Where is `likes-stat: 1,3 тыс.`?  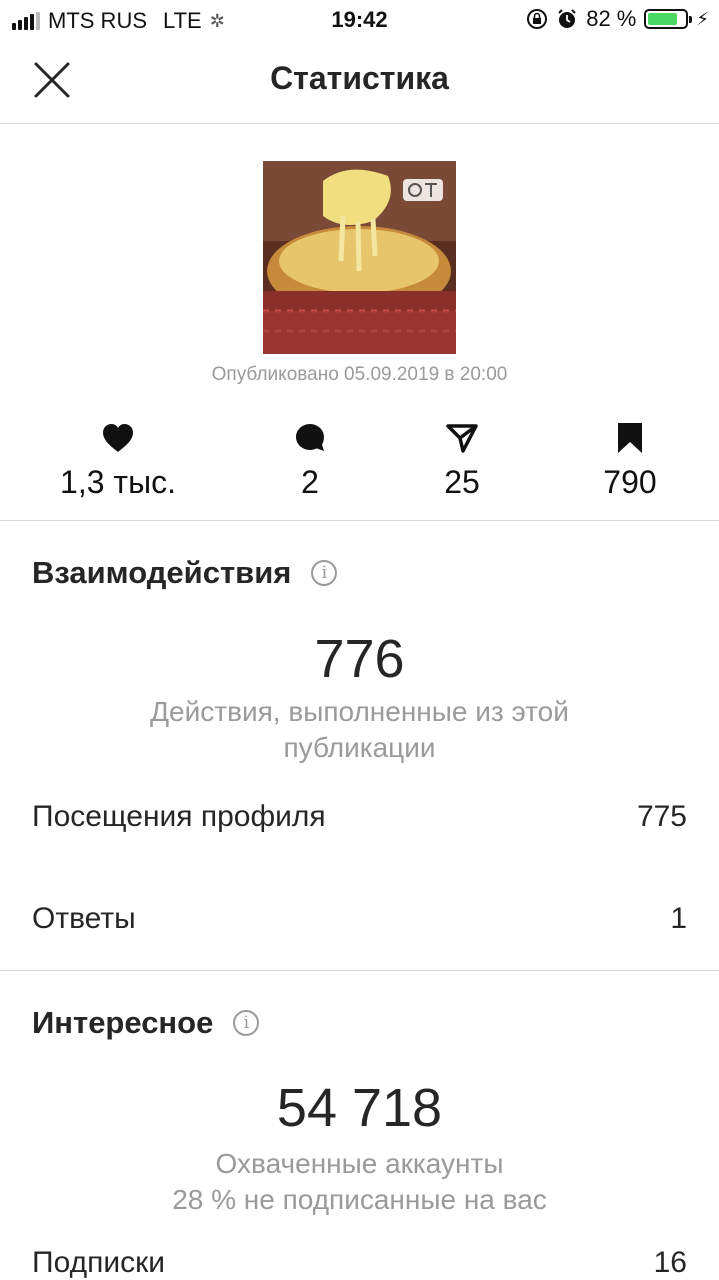 likes-stat: 1,3 тыс. is located at coordinates (118, 460).